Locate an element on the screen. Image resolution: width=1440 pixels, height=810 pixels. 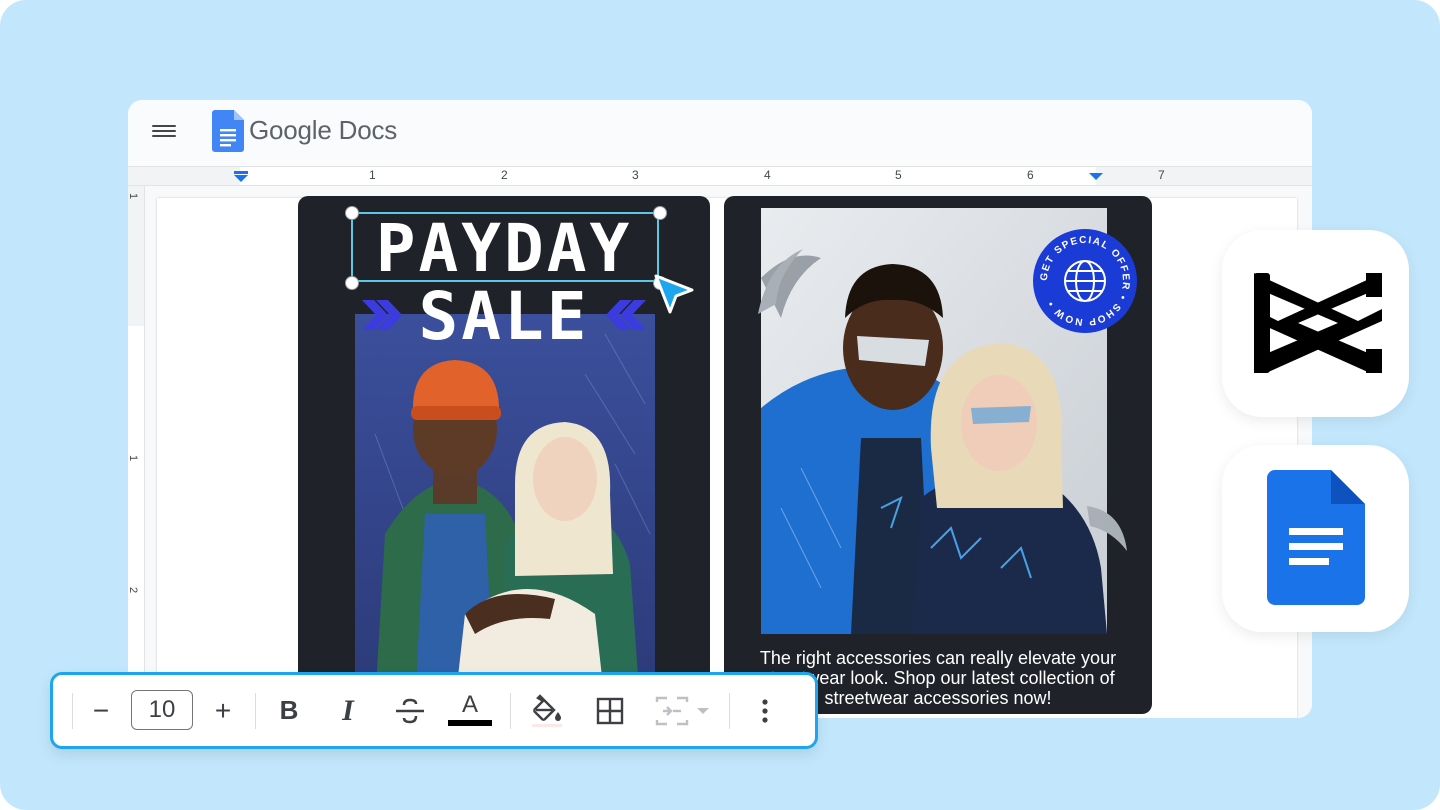
decrease-font-size-button: − is located at coordinates (101, 710).